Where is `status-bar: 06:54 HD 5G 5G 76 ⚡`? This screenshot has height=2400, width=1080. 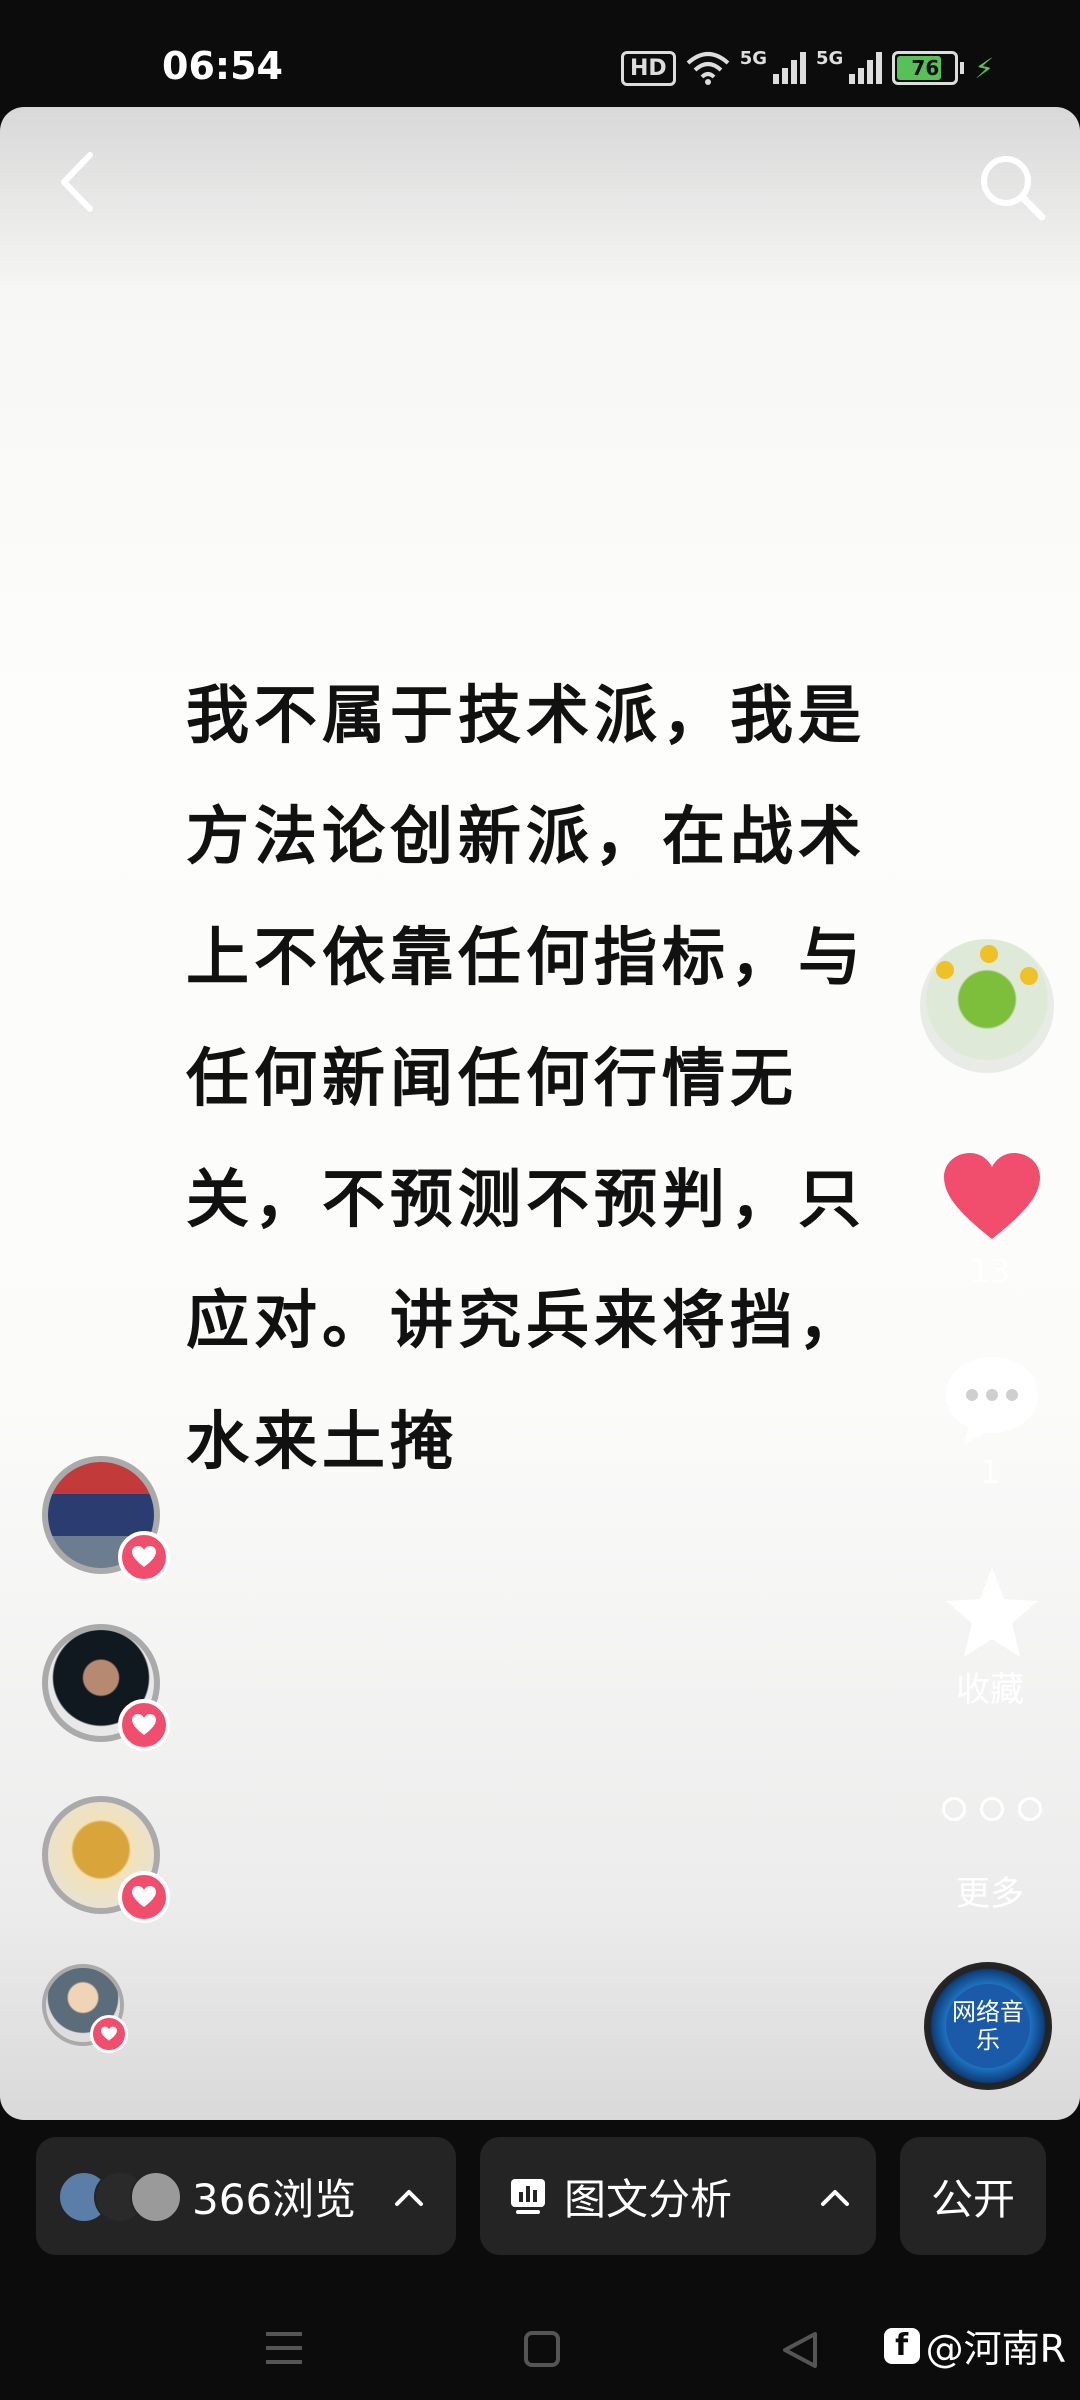 status-bar: 06:54 HD 5G 5G 76 ⚡ is located at coordinates (540, 52).